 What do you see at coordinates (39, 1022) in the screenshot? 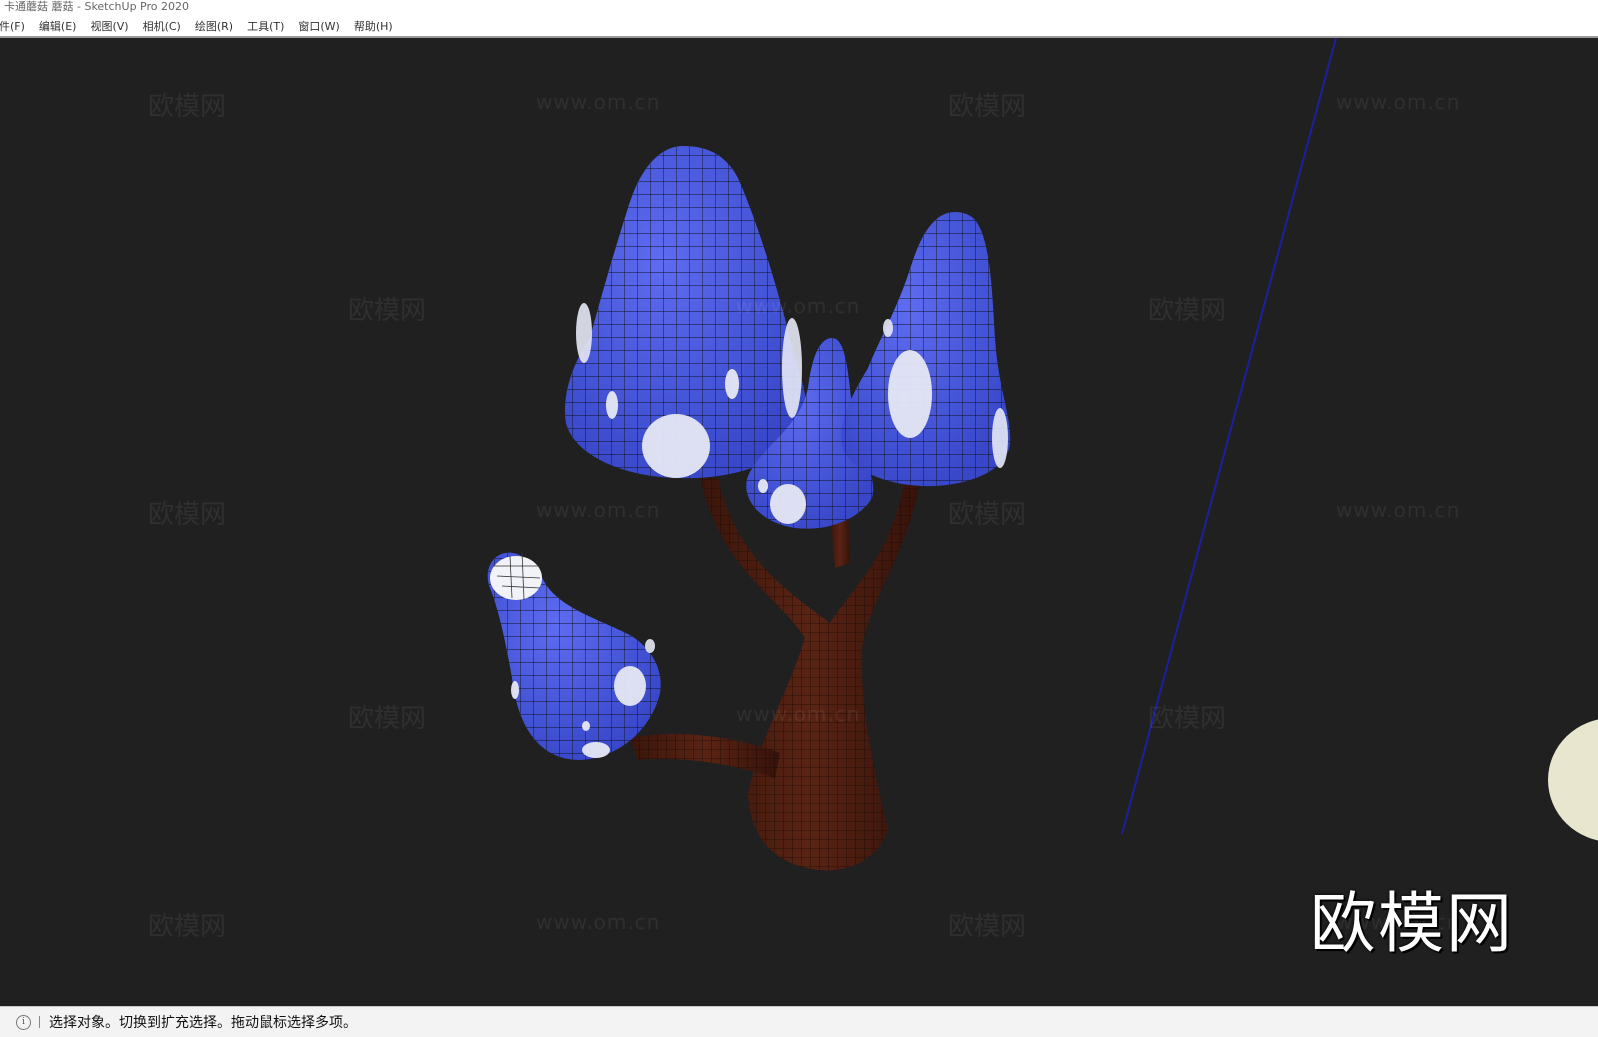
I see `status-separator` at bounding box center [39, 1022].